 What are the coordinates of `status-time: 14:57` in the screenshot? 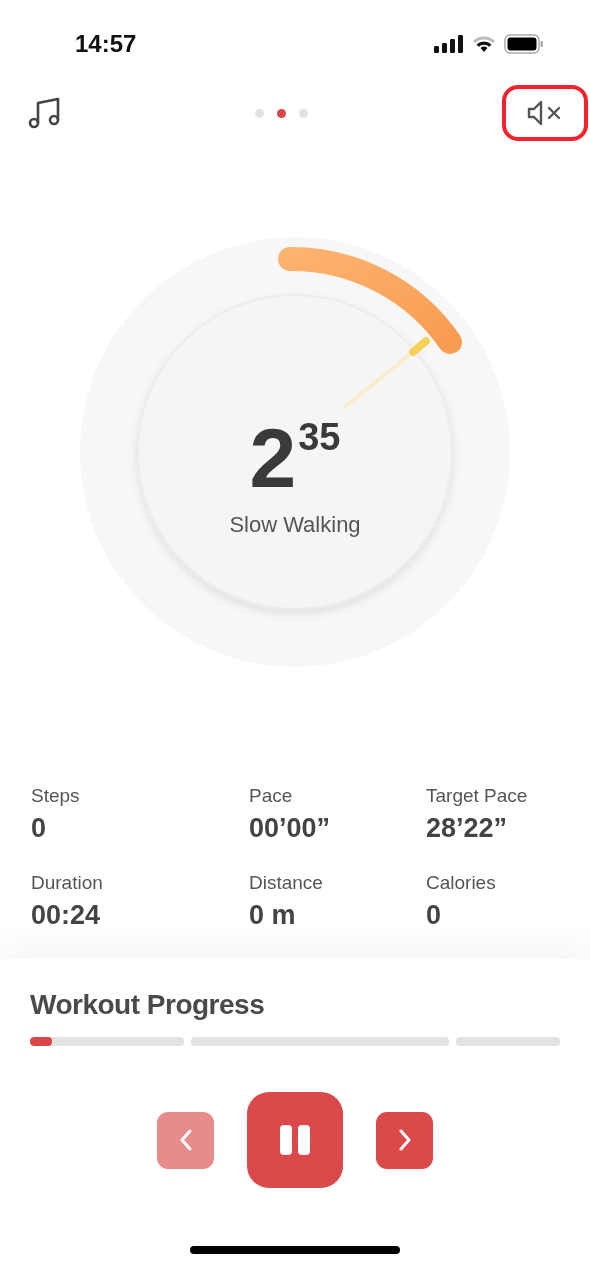 It's located at (106, 44).